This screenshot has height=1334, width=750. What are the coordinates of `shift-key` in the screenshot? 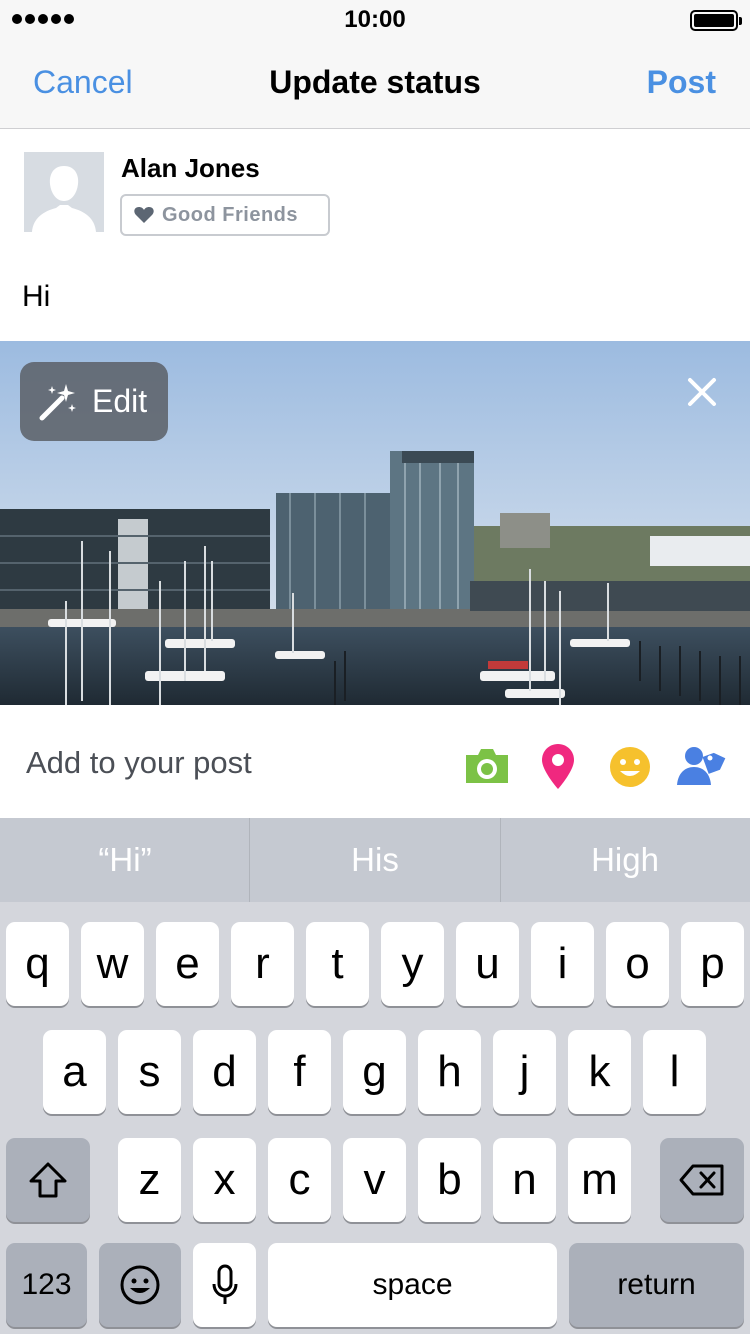 It's located at (48, 1180).